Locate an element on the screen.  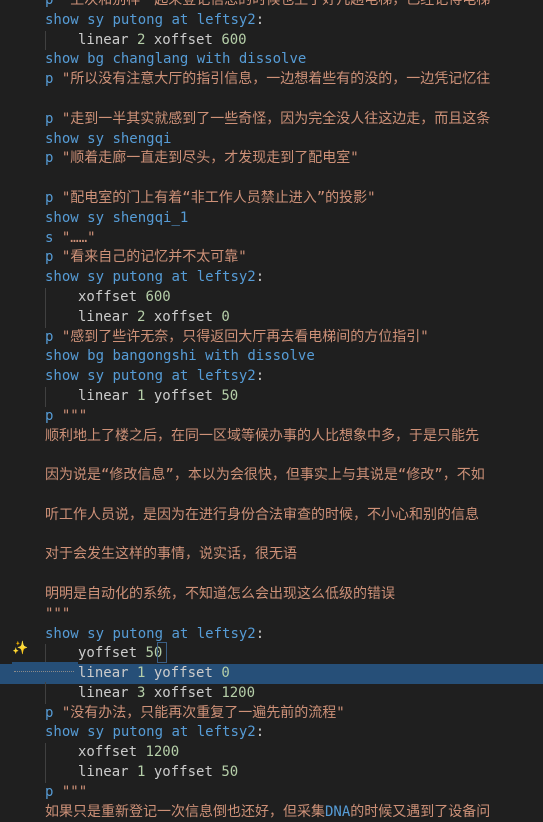
code-token: dissolve is located at coordinates (281, 356).